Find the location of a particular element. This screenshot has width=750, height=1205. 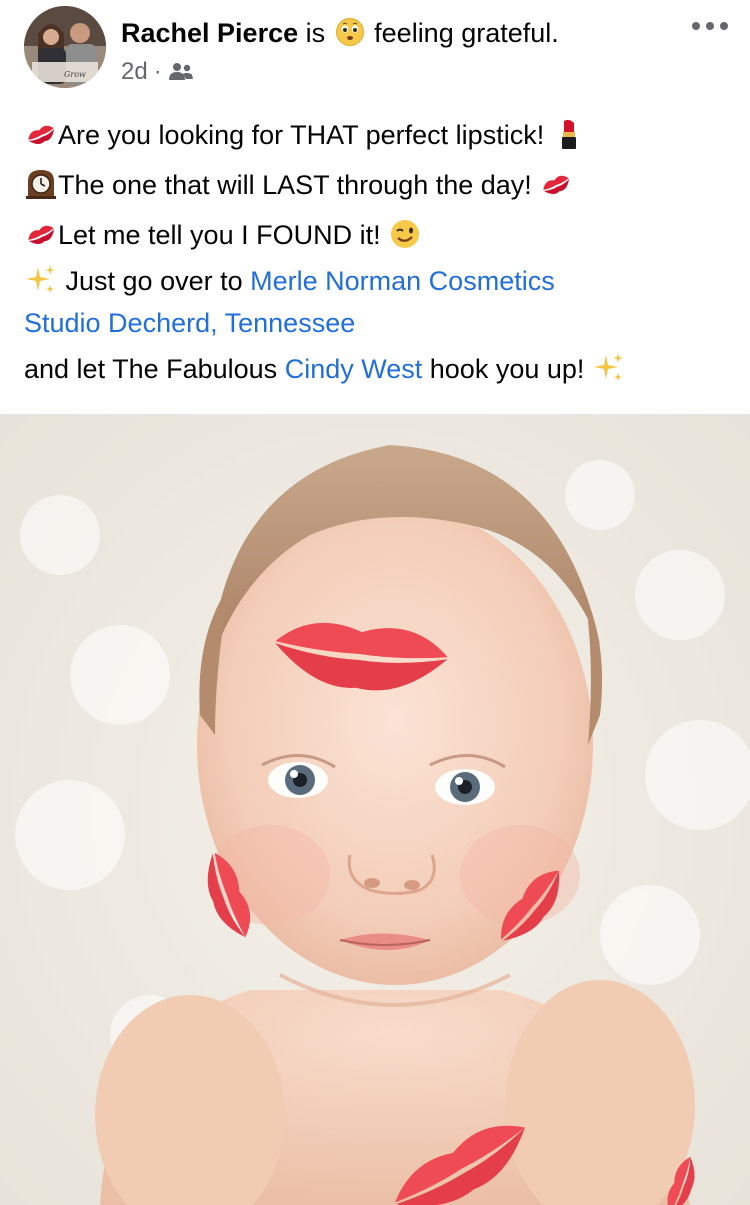

friends-icon is located at coordinates (181, 72).